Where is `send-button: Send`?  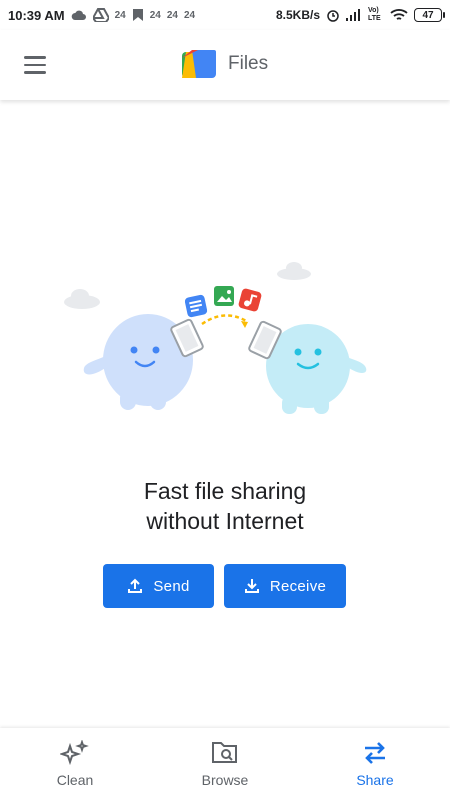
send-button: Send is located at coordinates (158, 586).